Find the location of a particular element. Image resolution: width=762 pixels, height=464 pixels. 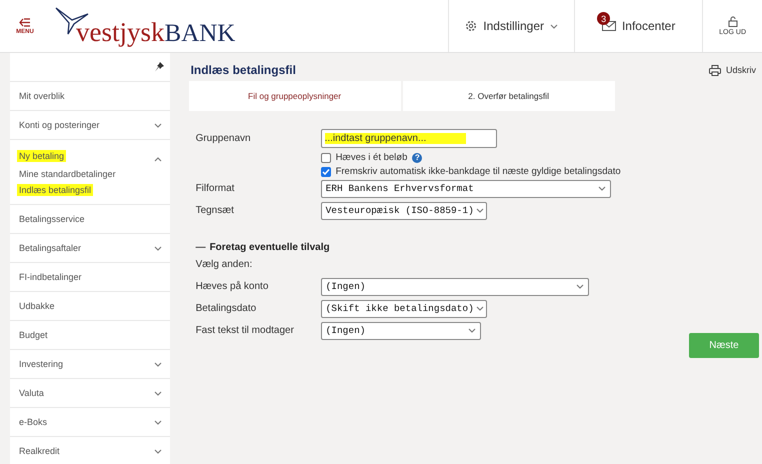

checkbox-label: Fremskriv automatisk ikke-bankdage til næste gyldige betalingsdato is located at coordinates (478, 171).